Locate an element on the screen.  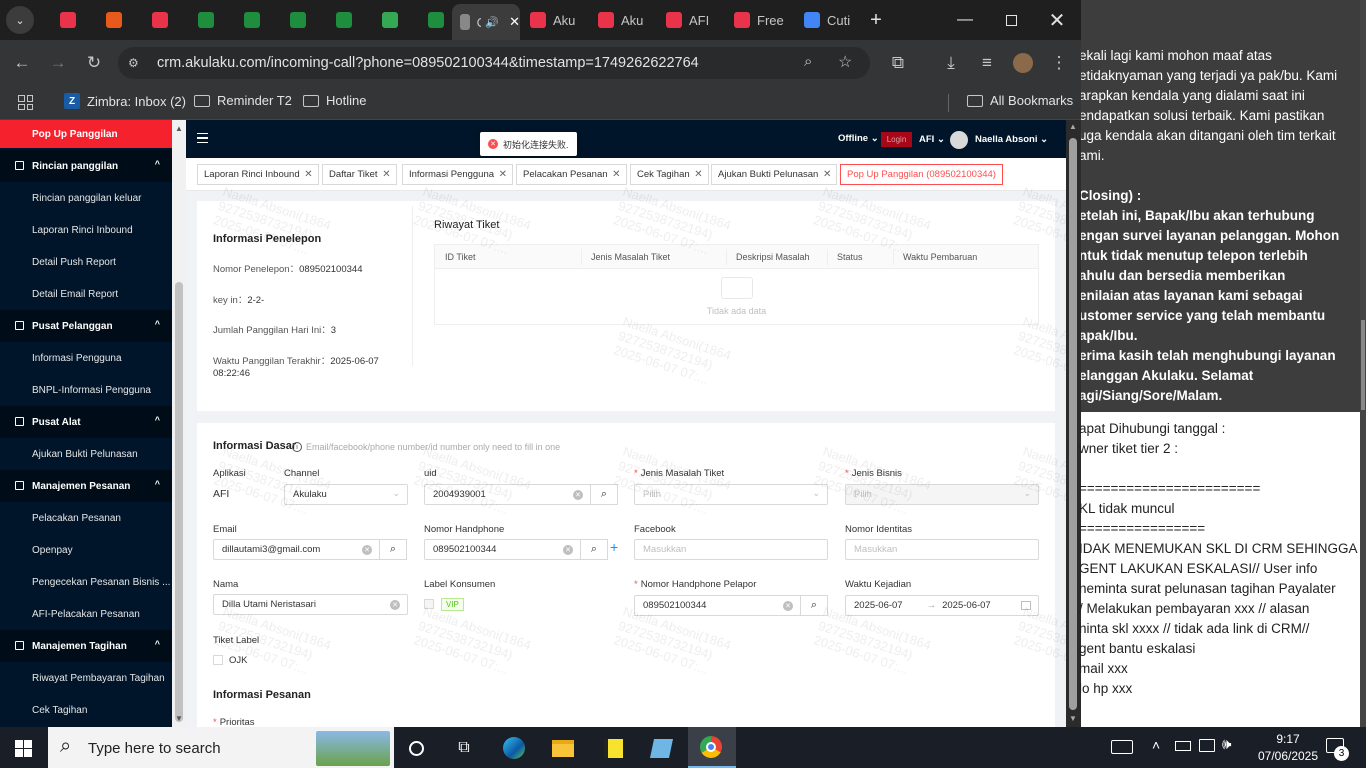
email-search-button: ⌕ is located at coordinates (393, 549).